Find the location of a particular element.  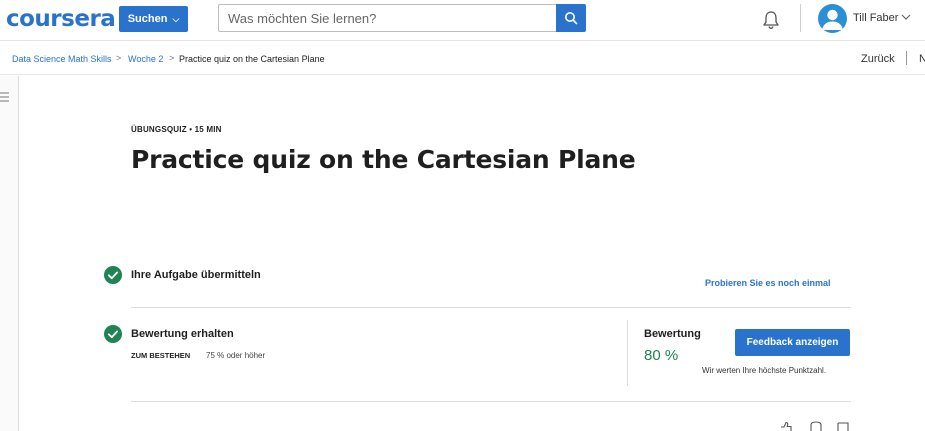

suchen-button: Suchen ⌵ is located at coordinates (153, 19).